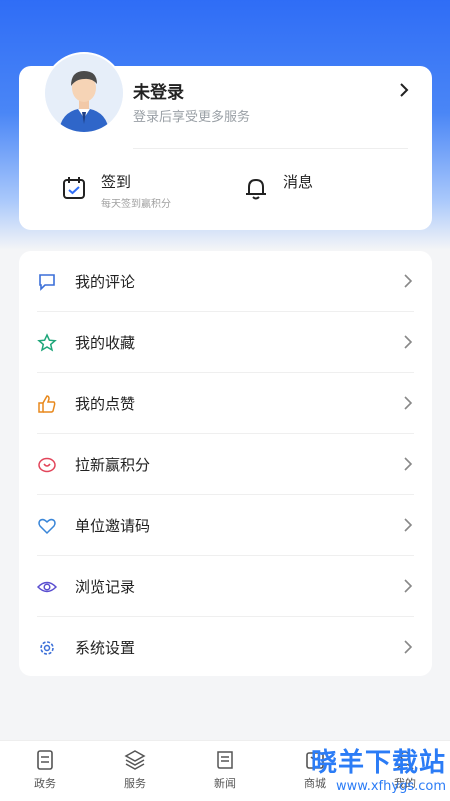 This screenshot has width=450, height=801. I want to click on menu-item-invite-code: 单位邀请码, so click(225, 525).